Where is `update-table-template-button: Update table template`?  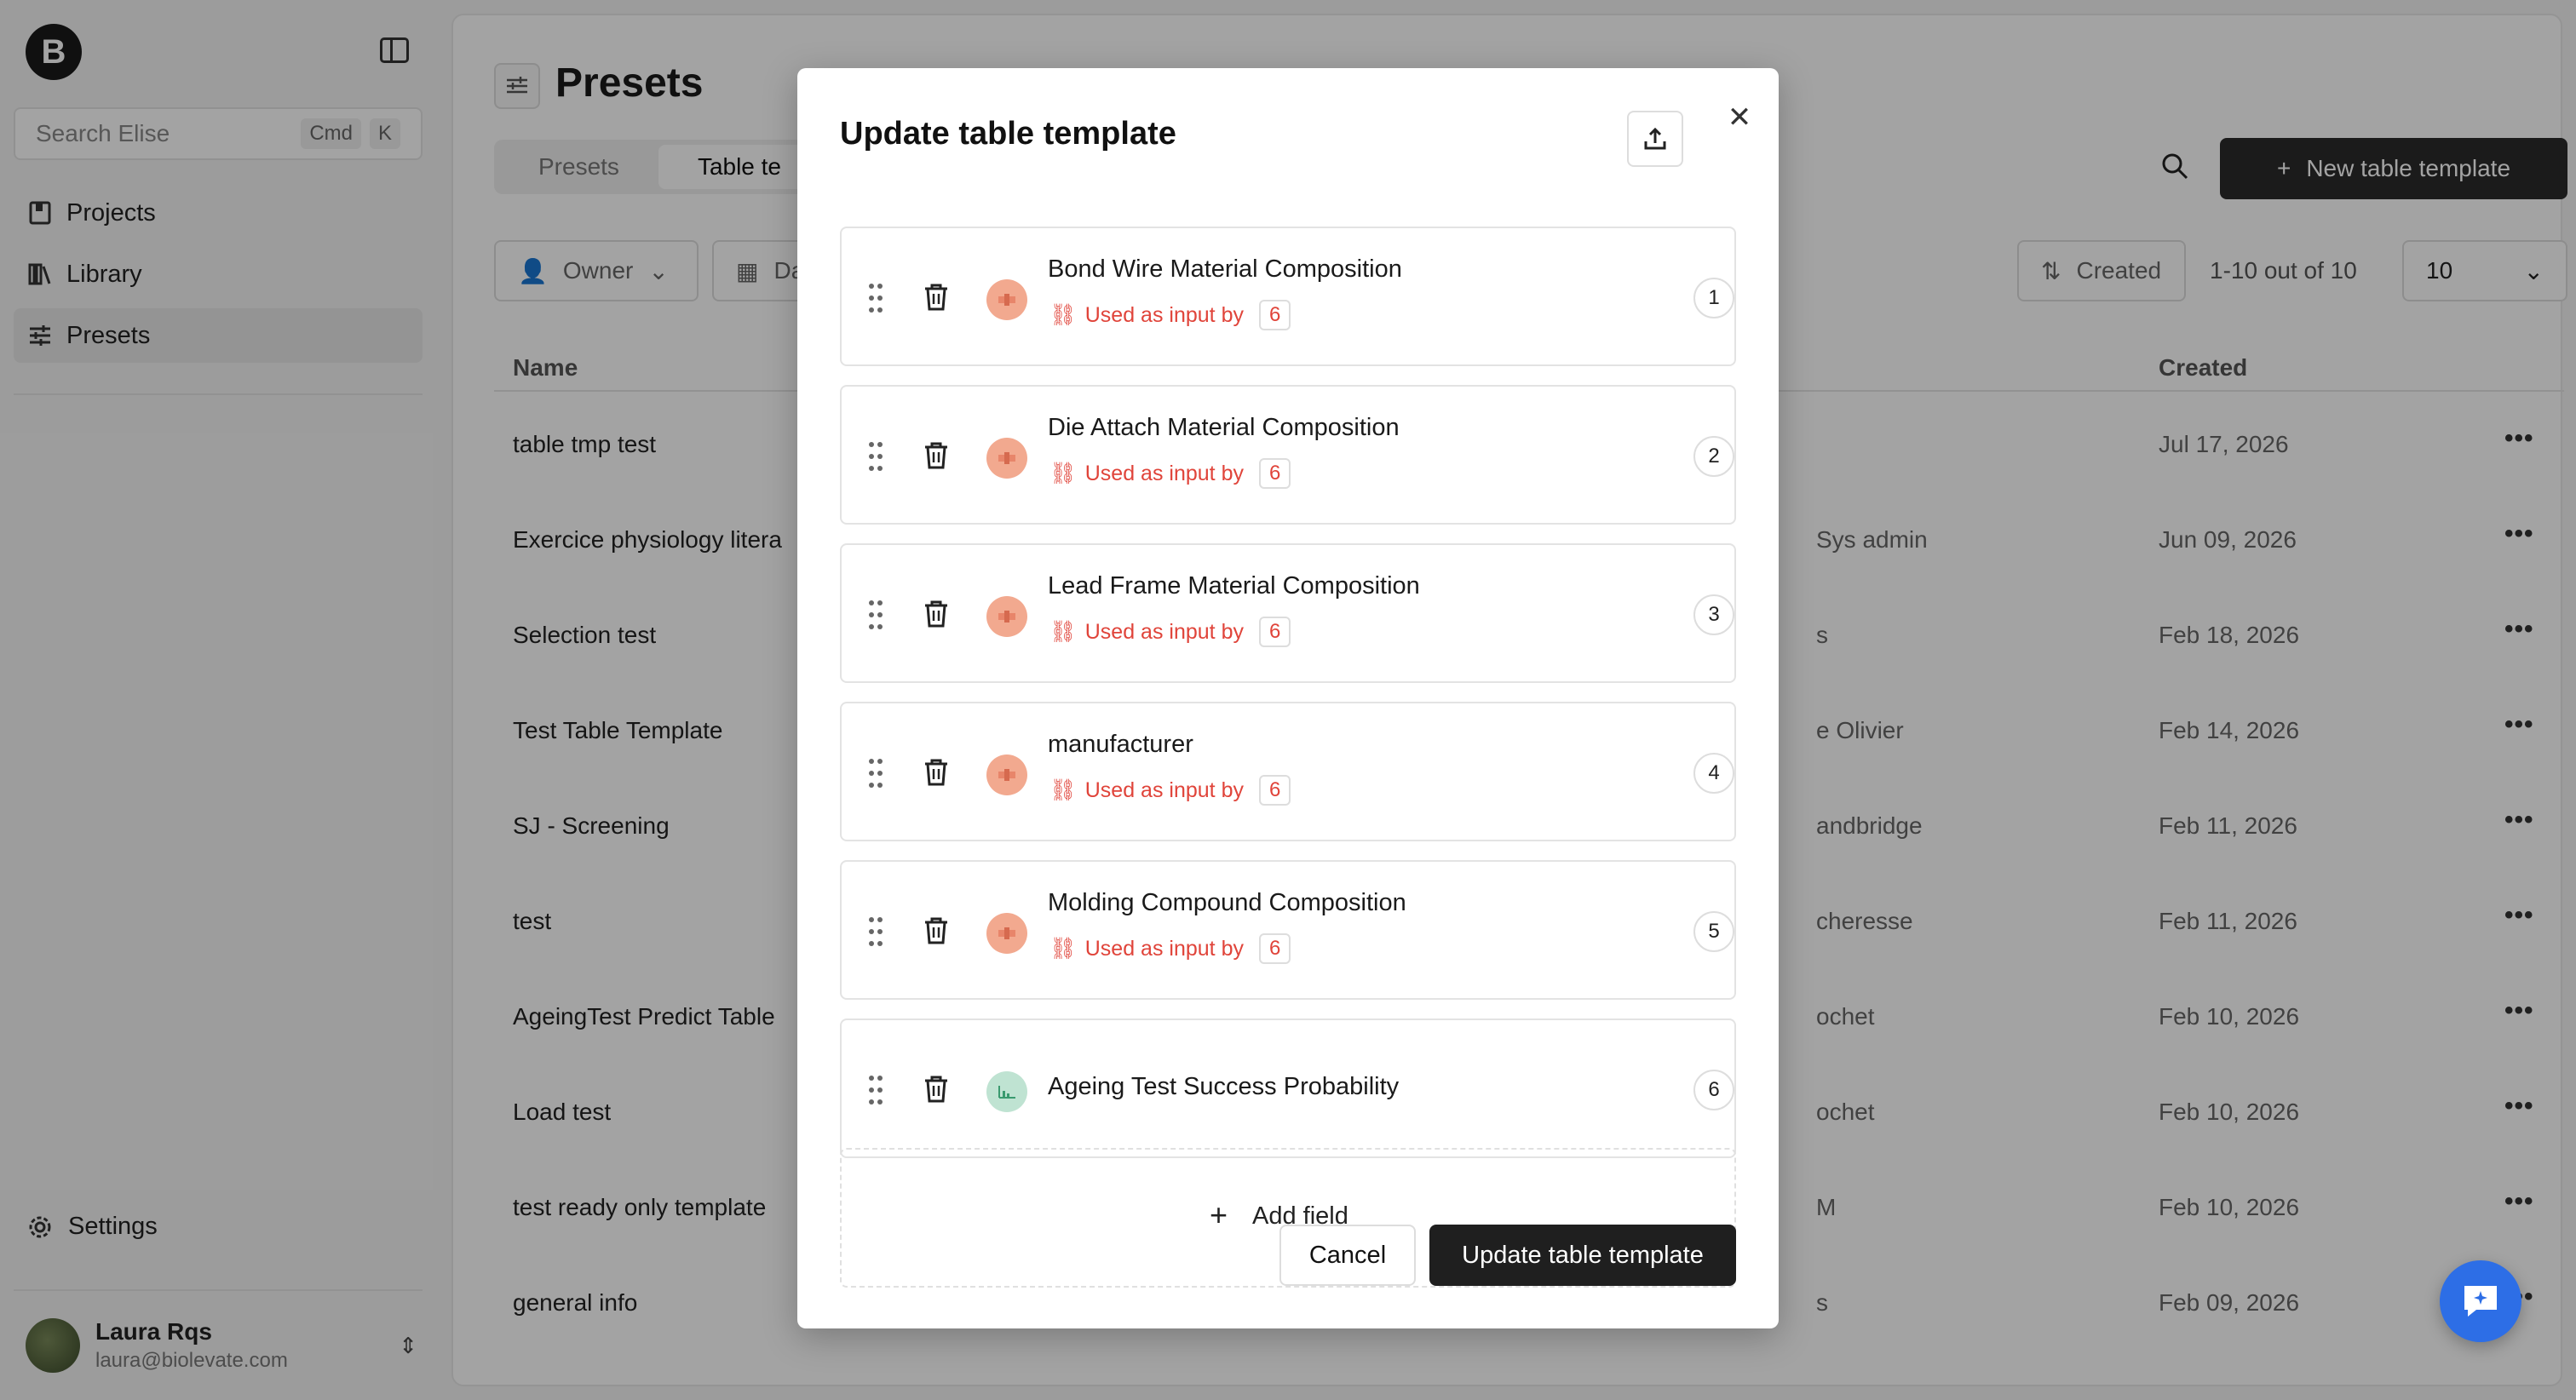 update-table-template-button: Update table template is located at coordinates (1583, 1255).